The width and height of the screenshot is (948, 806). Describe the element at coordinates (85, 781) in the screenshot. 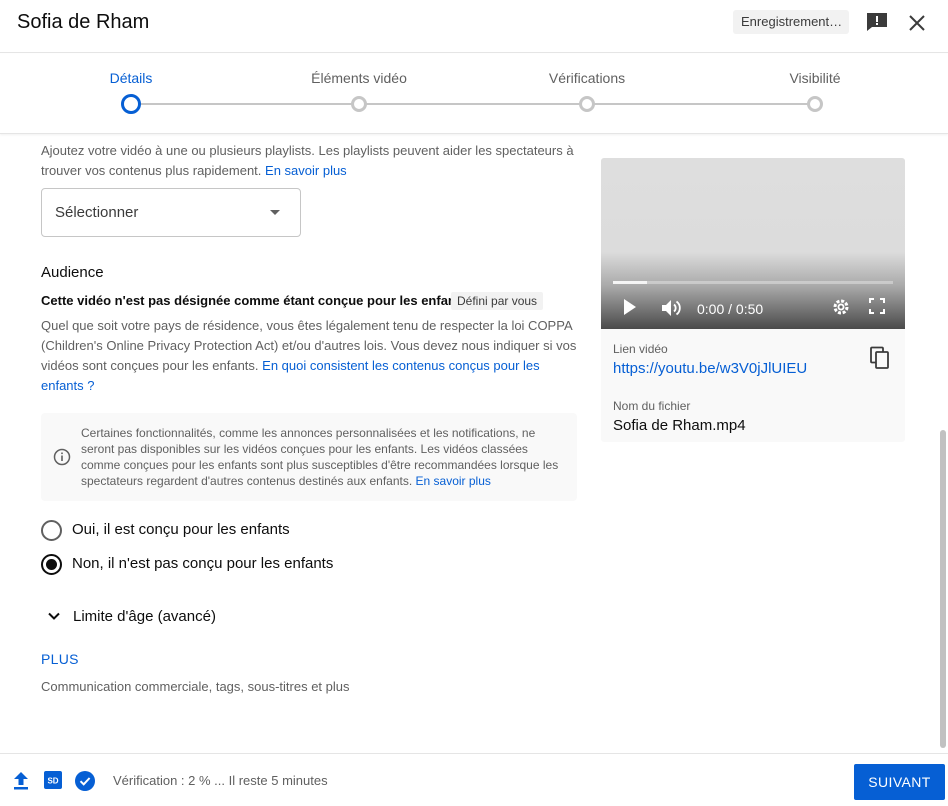

I see `check-circle-icon` at that location.